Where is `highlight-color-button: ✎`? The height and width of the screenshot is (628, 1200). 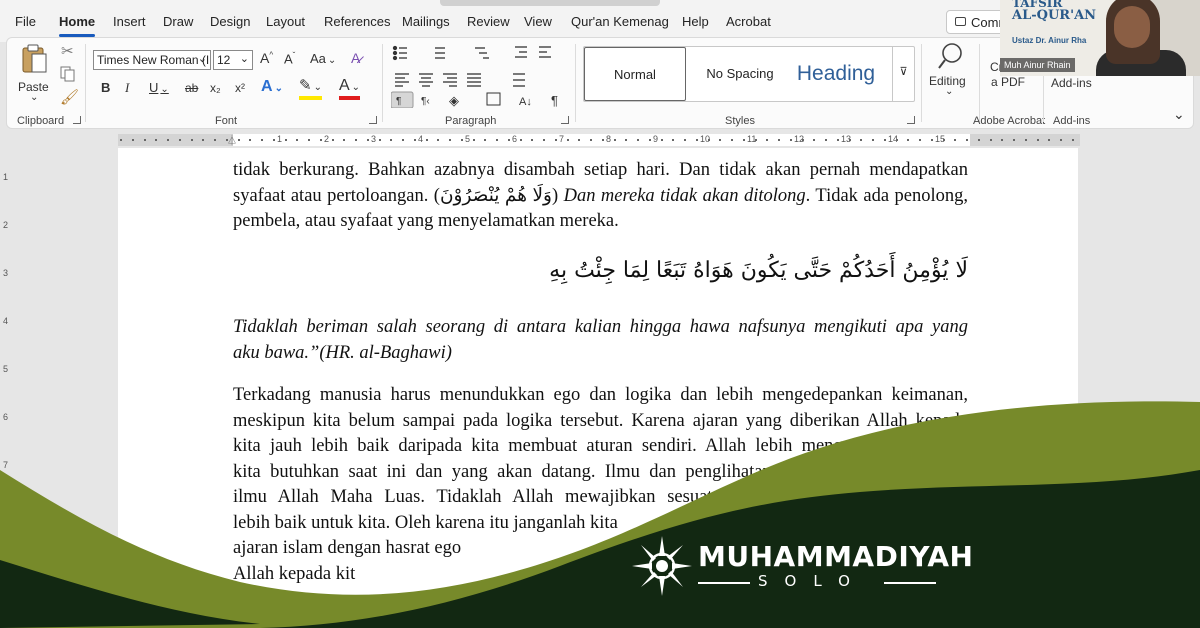 highlight-color-button: ✎ is located at coordinates (310, 89).